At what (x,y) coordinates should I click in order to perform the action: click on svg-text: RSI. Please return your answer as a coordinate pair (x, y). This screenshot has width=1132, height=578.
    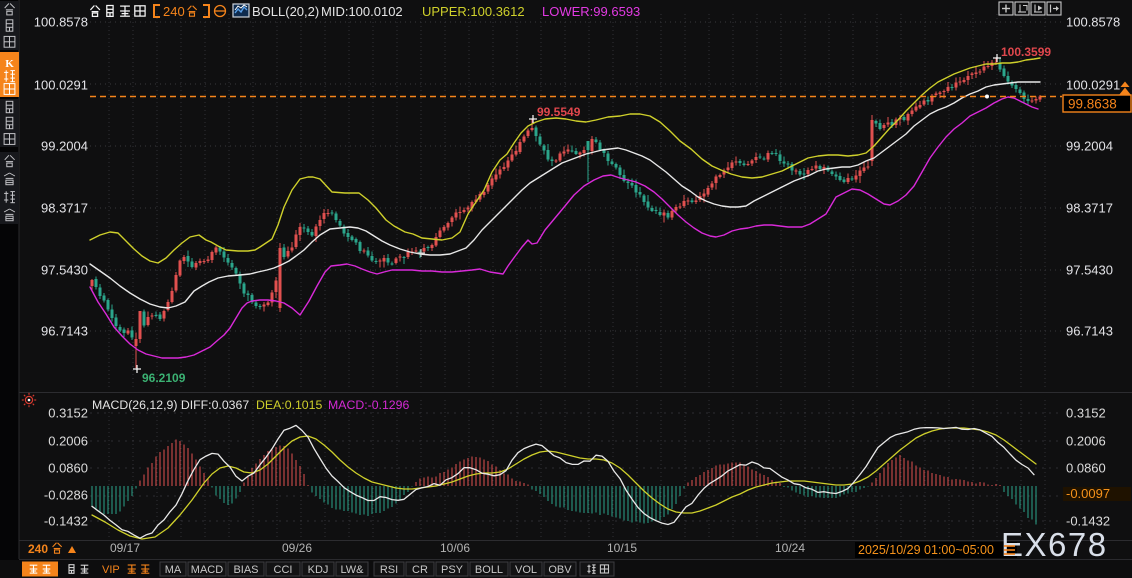
    Looking at the image, I should click on (389, 570).